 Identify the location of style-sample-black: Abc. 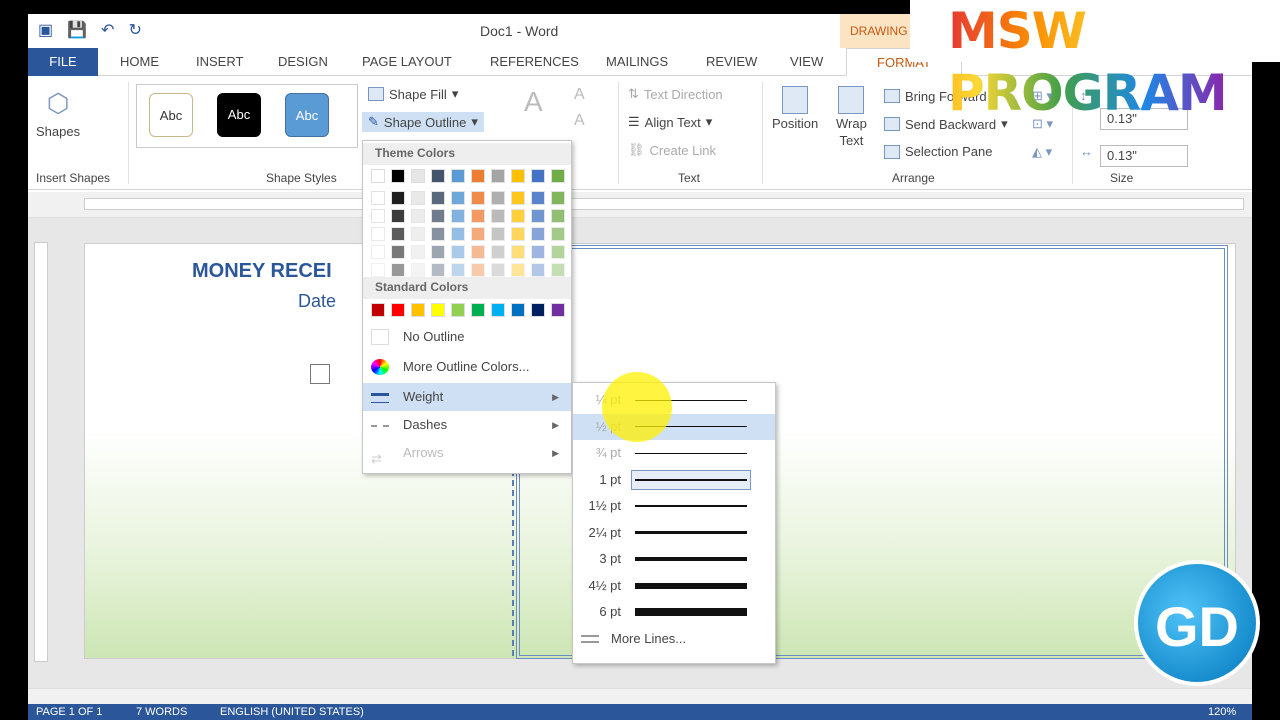
(239, 115).